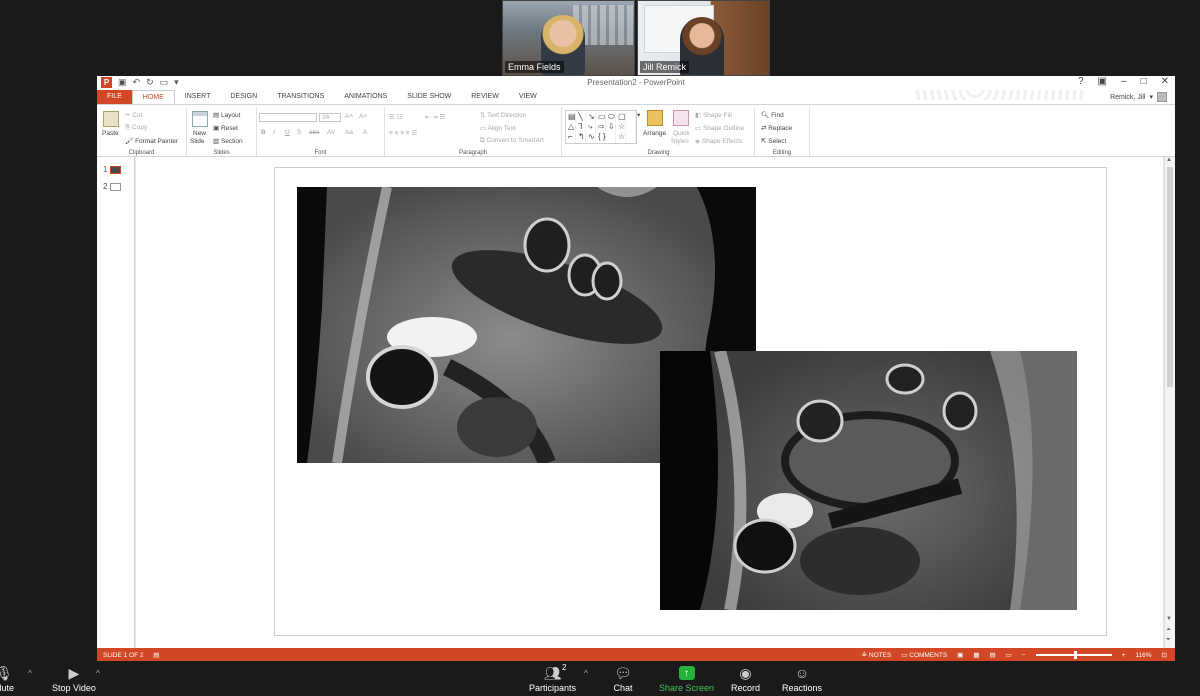 The image size is (1200, 696). What do you see at coordinates (136, 128) in the screenshot?
I see `copy-button: ⎘ Copy` at bounding box center [136, 128].